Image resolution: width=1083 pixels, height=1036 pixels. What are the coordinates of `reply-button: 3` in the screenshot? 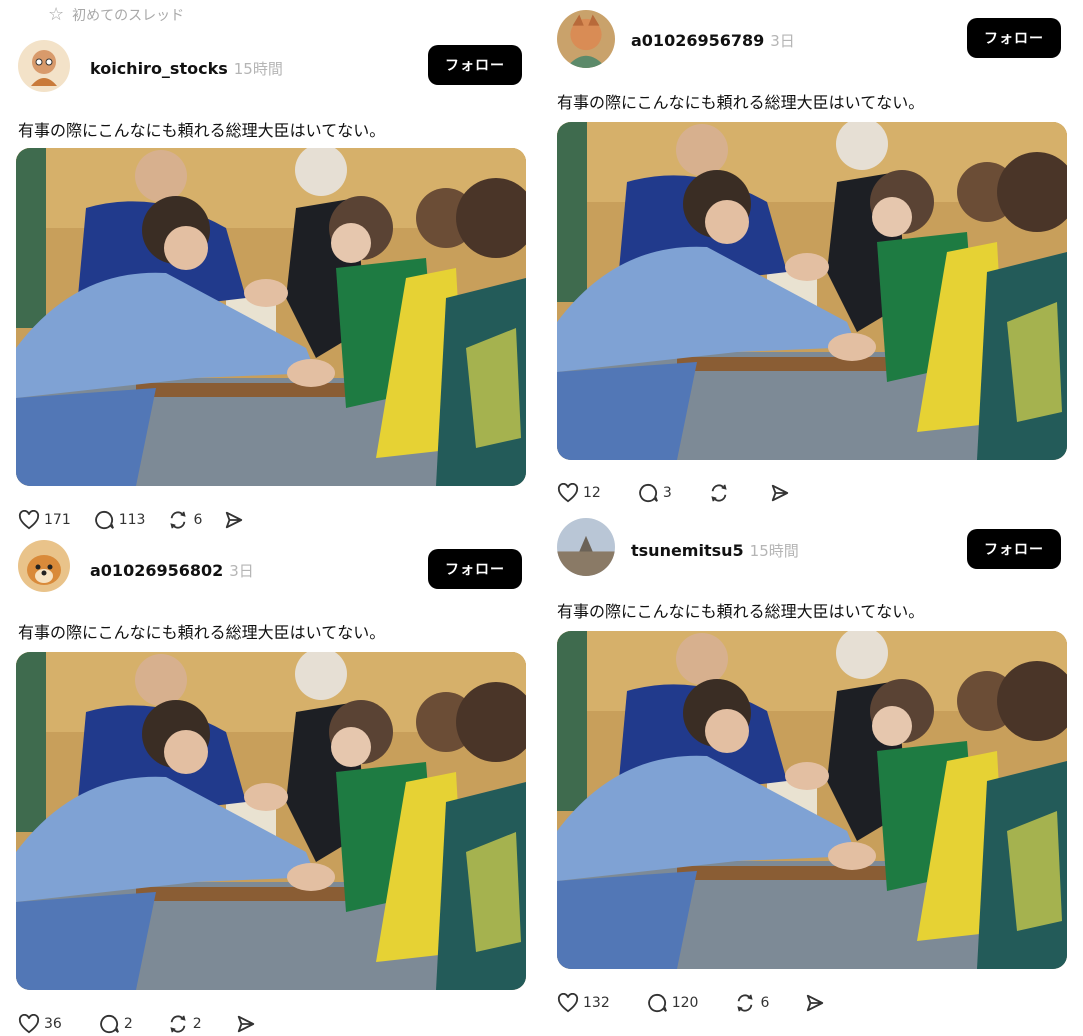 It's located at (654, 493).